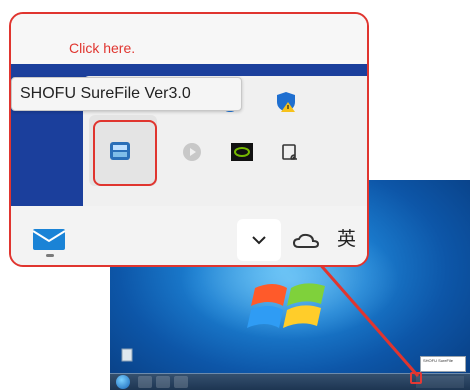 This screenshot has height=390, width=470. I want to click on windows-logo-icon, so click(286, 305).